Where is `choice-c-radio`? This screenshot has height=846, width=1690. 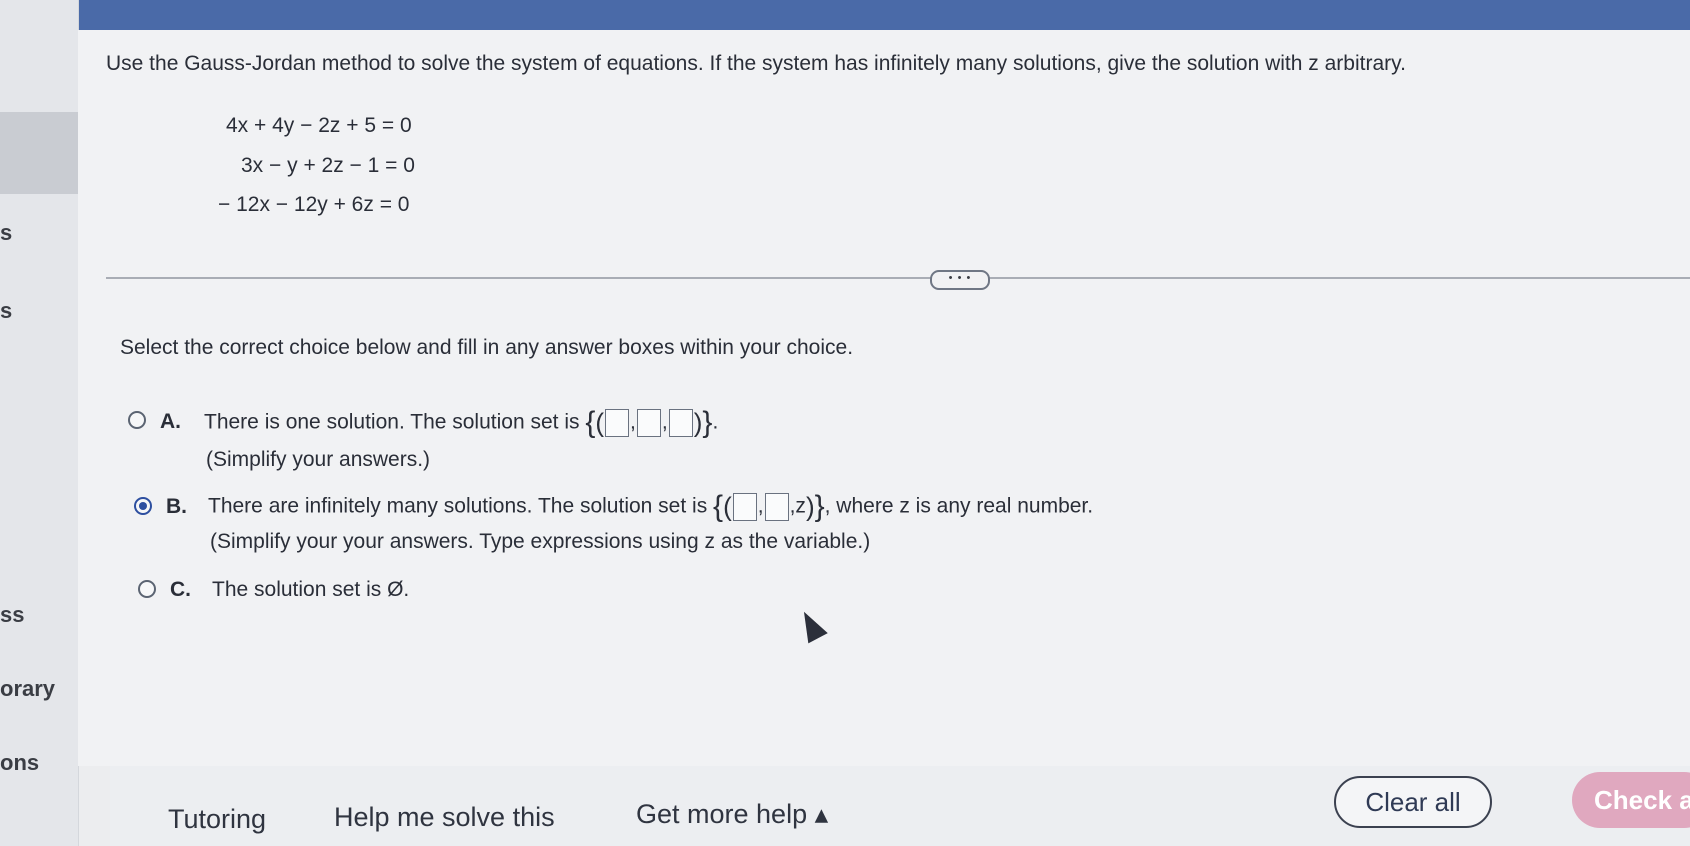
choice-c-radio is located at coordinates (147, 589).